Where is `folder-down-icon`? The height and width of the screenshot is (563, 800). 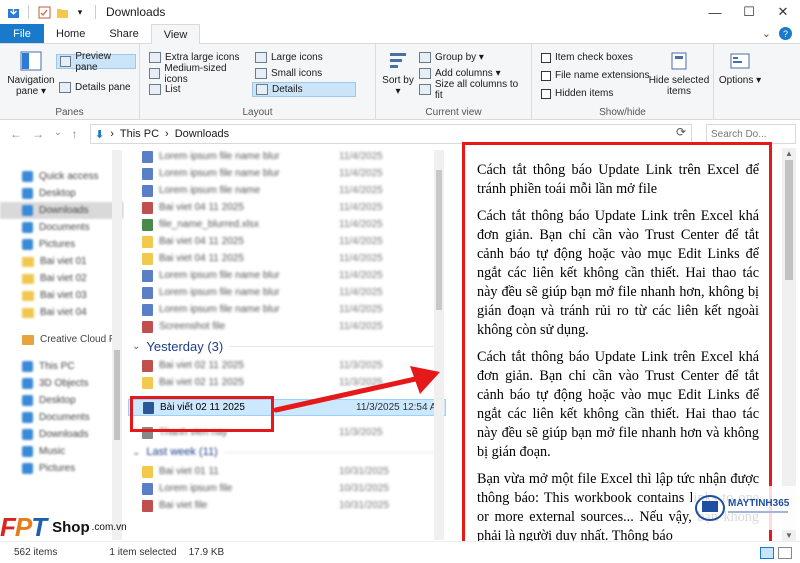 folder-down-icon is located at coordinates (13, 12).